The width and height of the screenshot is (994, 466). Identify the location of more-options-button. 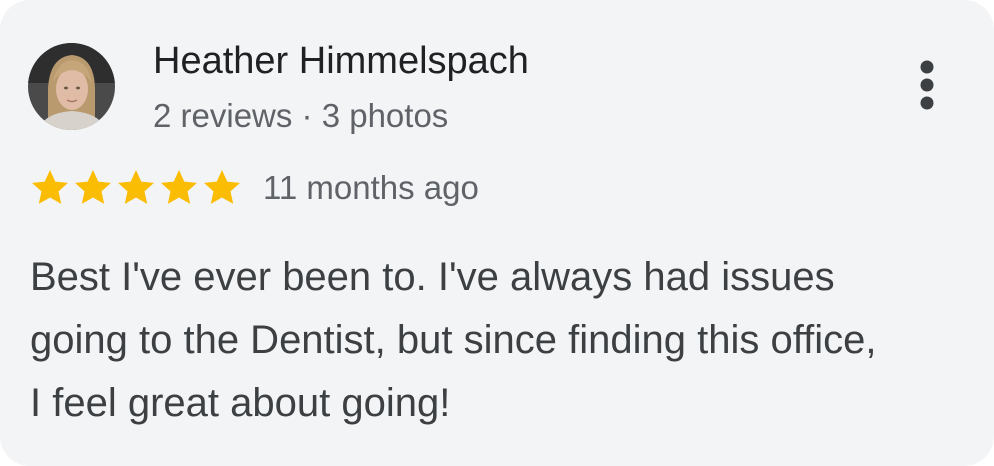
(927, 86).